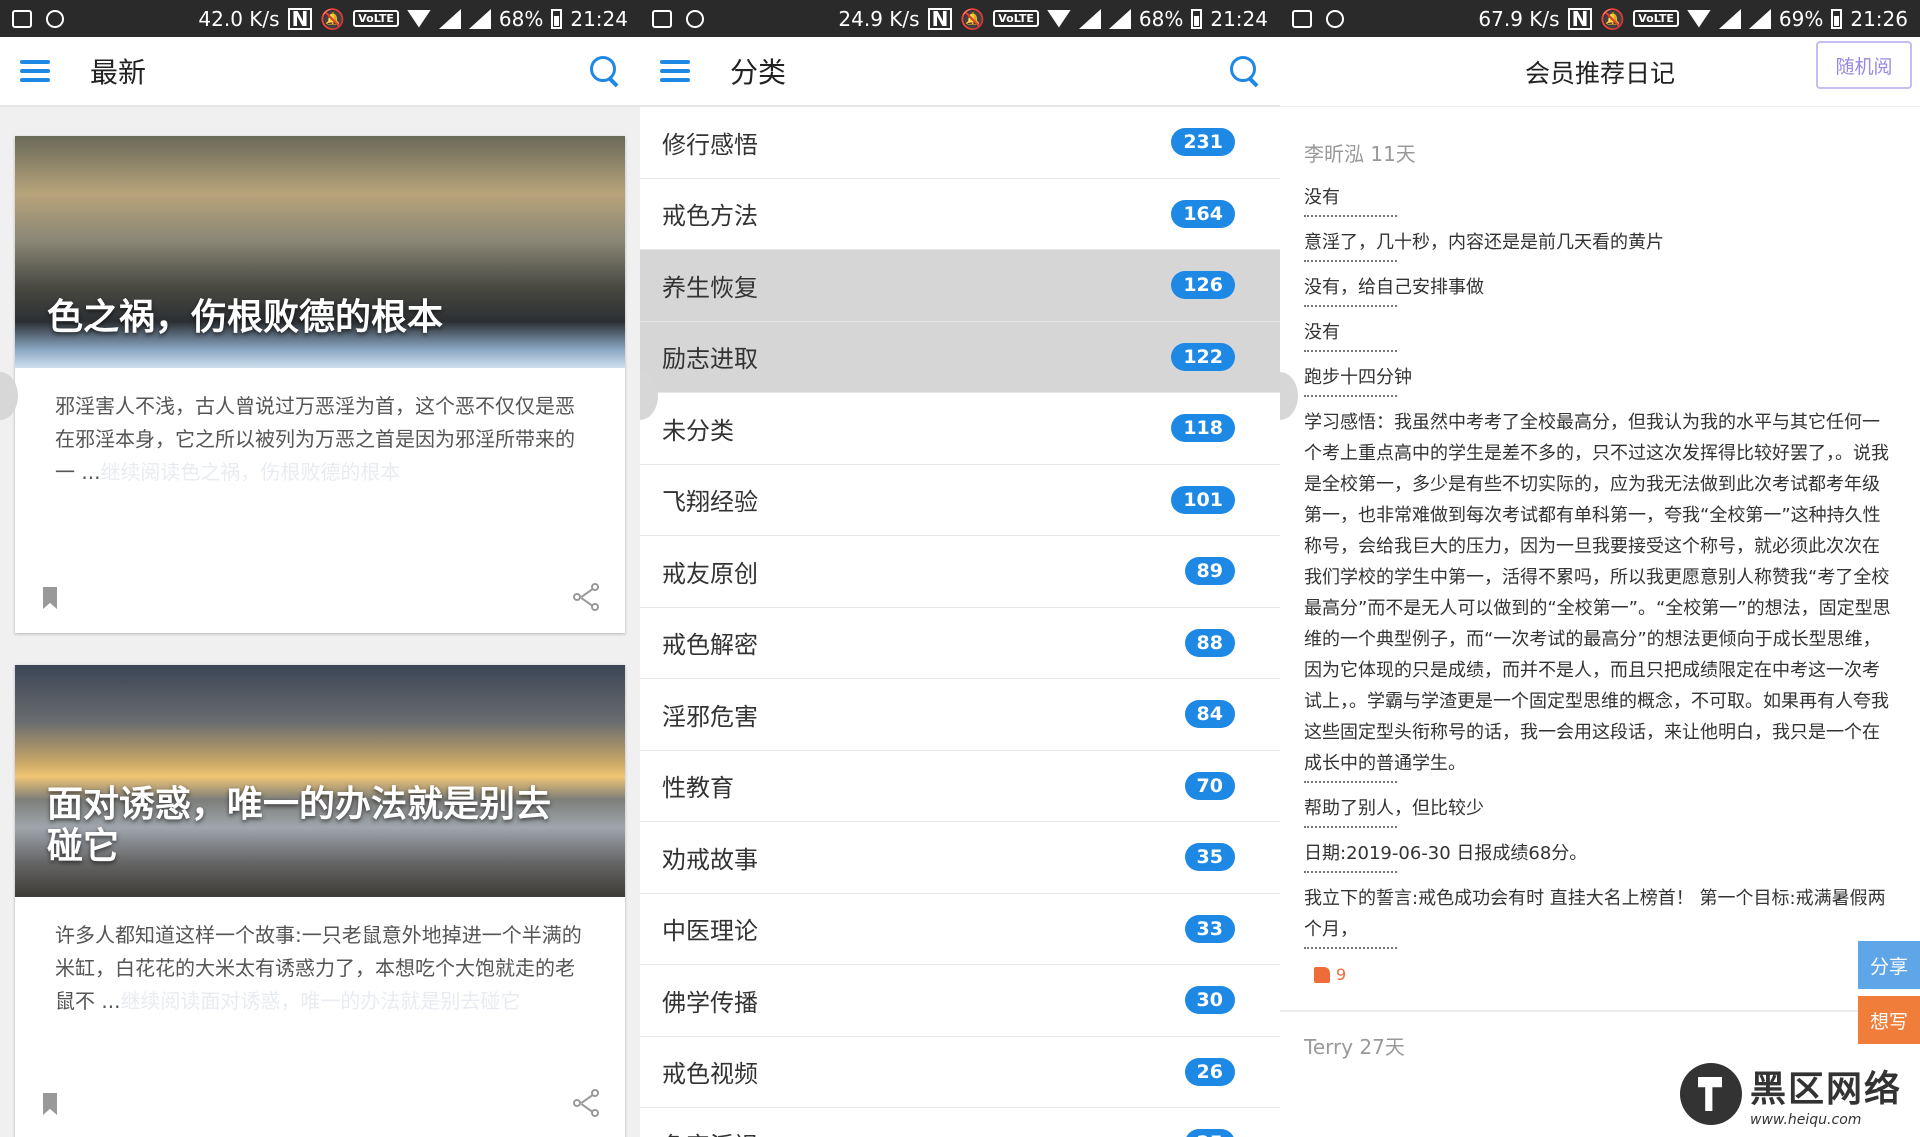 This screenshot has height=1137, width=1920. Describe the element at coordinates (960, 1122) in the screenshot. I see `category-item: 色字淫祸25` at that location.